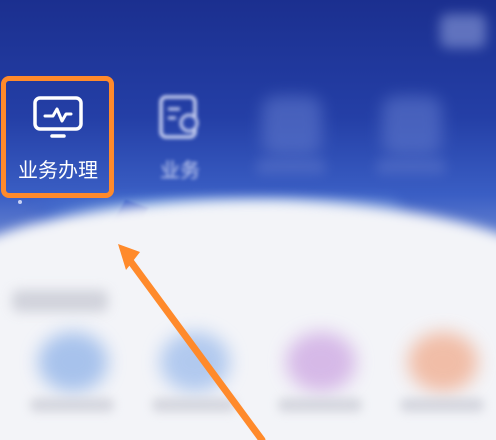 This screenshot has width=496, height=440. What do you see at coordinates (291, 167) in the screenshot?
I see `blurred-tile-3-label` at bounding box center [291, 167].